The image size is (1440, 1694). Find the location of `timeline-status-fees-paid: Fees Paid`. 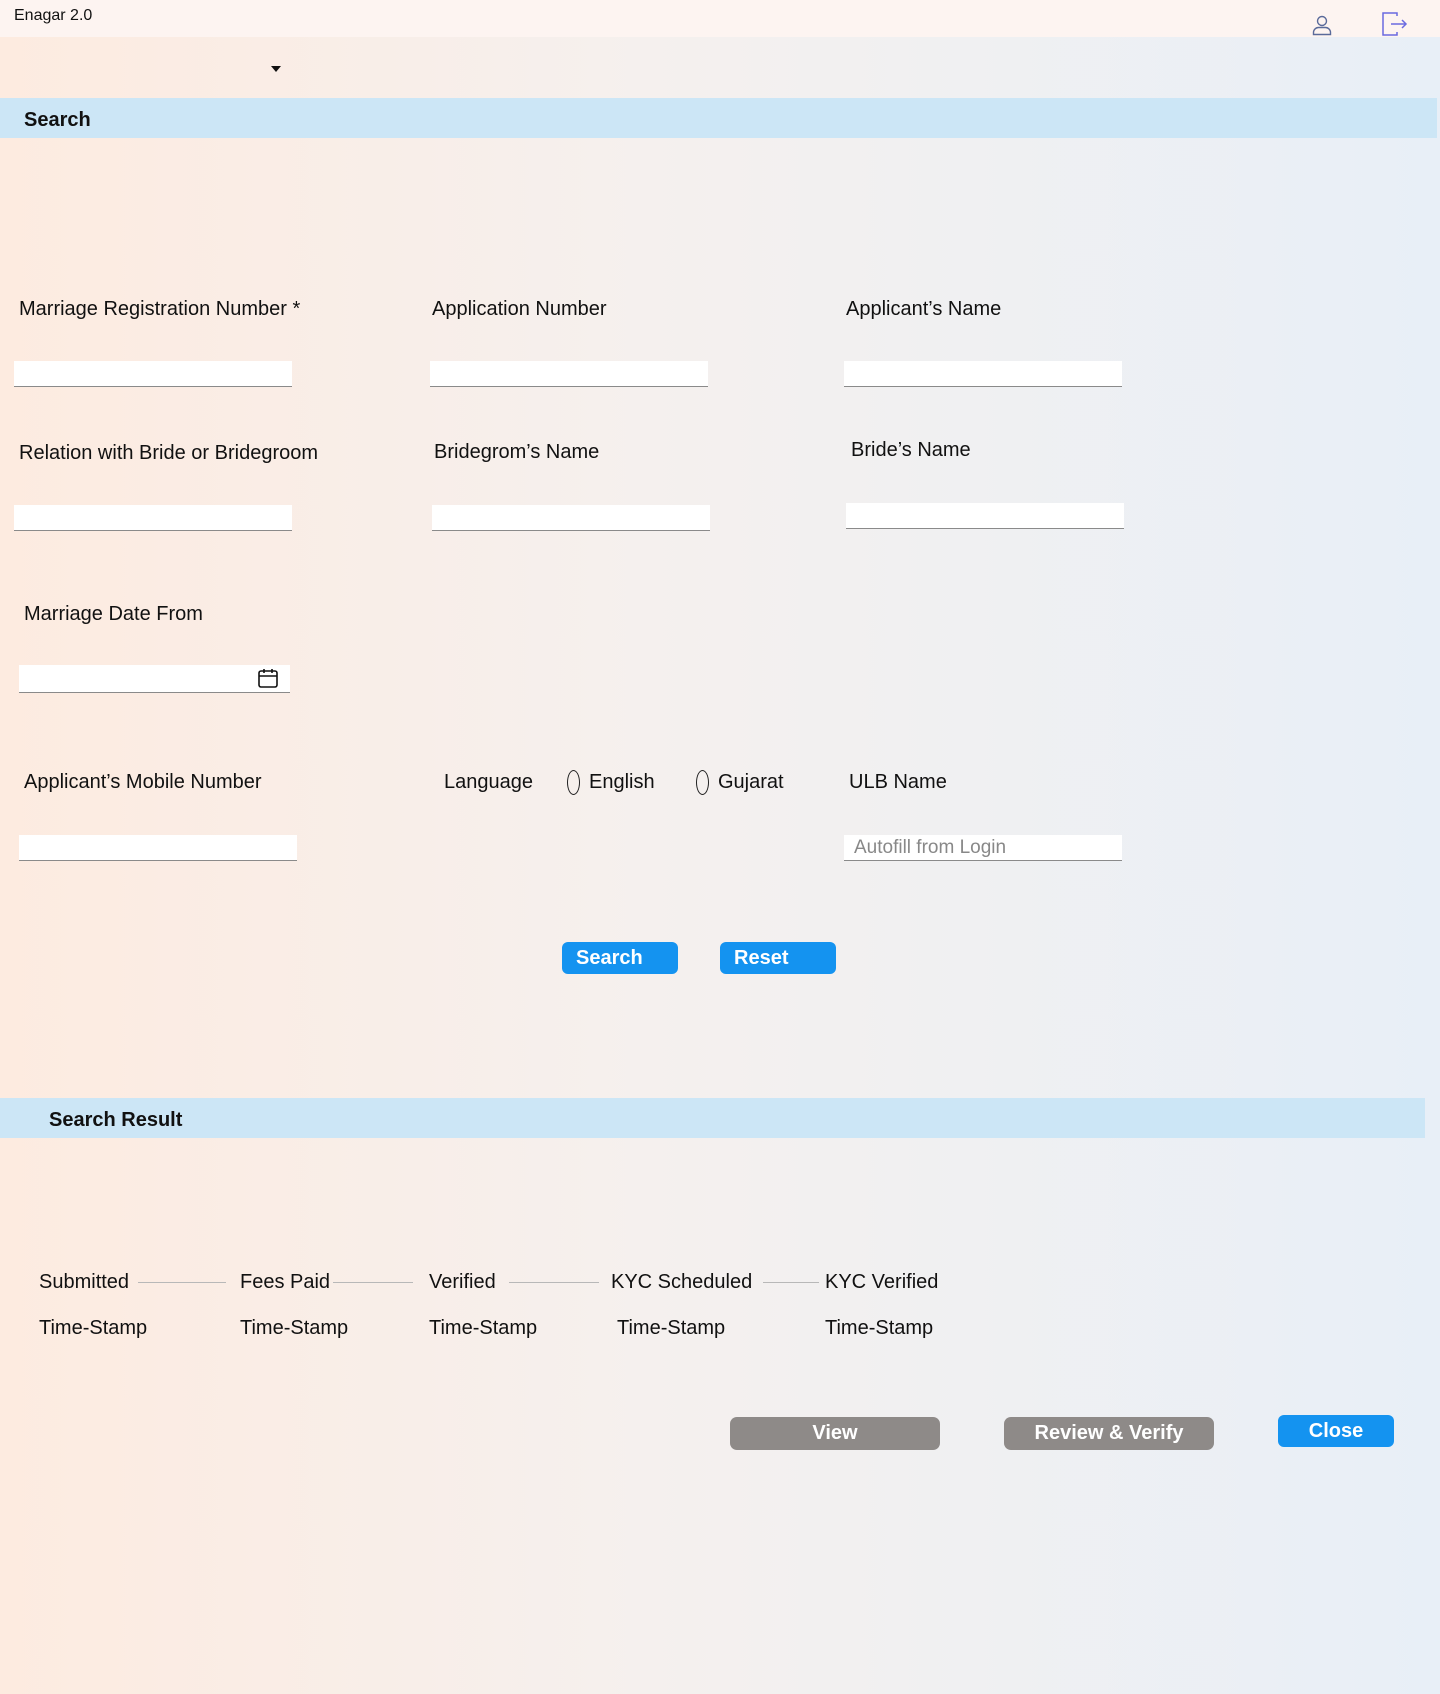

timeline-status-fees-paid: Fees Paid is located at coordinates (285, 1282).